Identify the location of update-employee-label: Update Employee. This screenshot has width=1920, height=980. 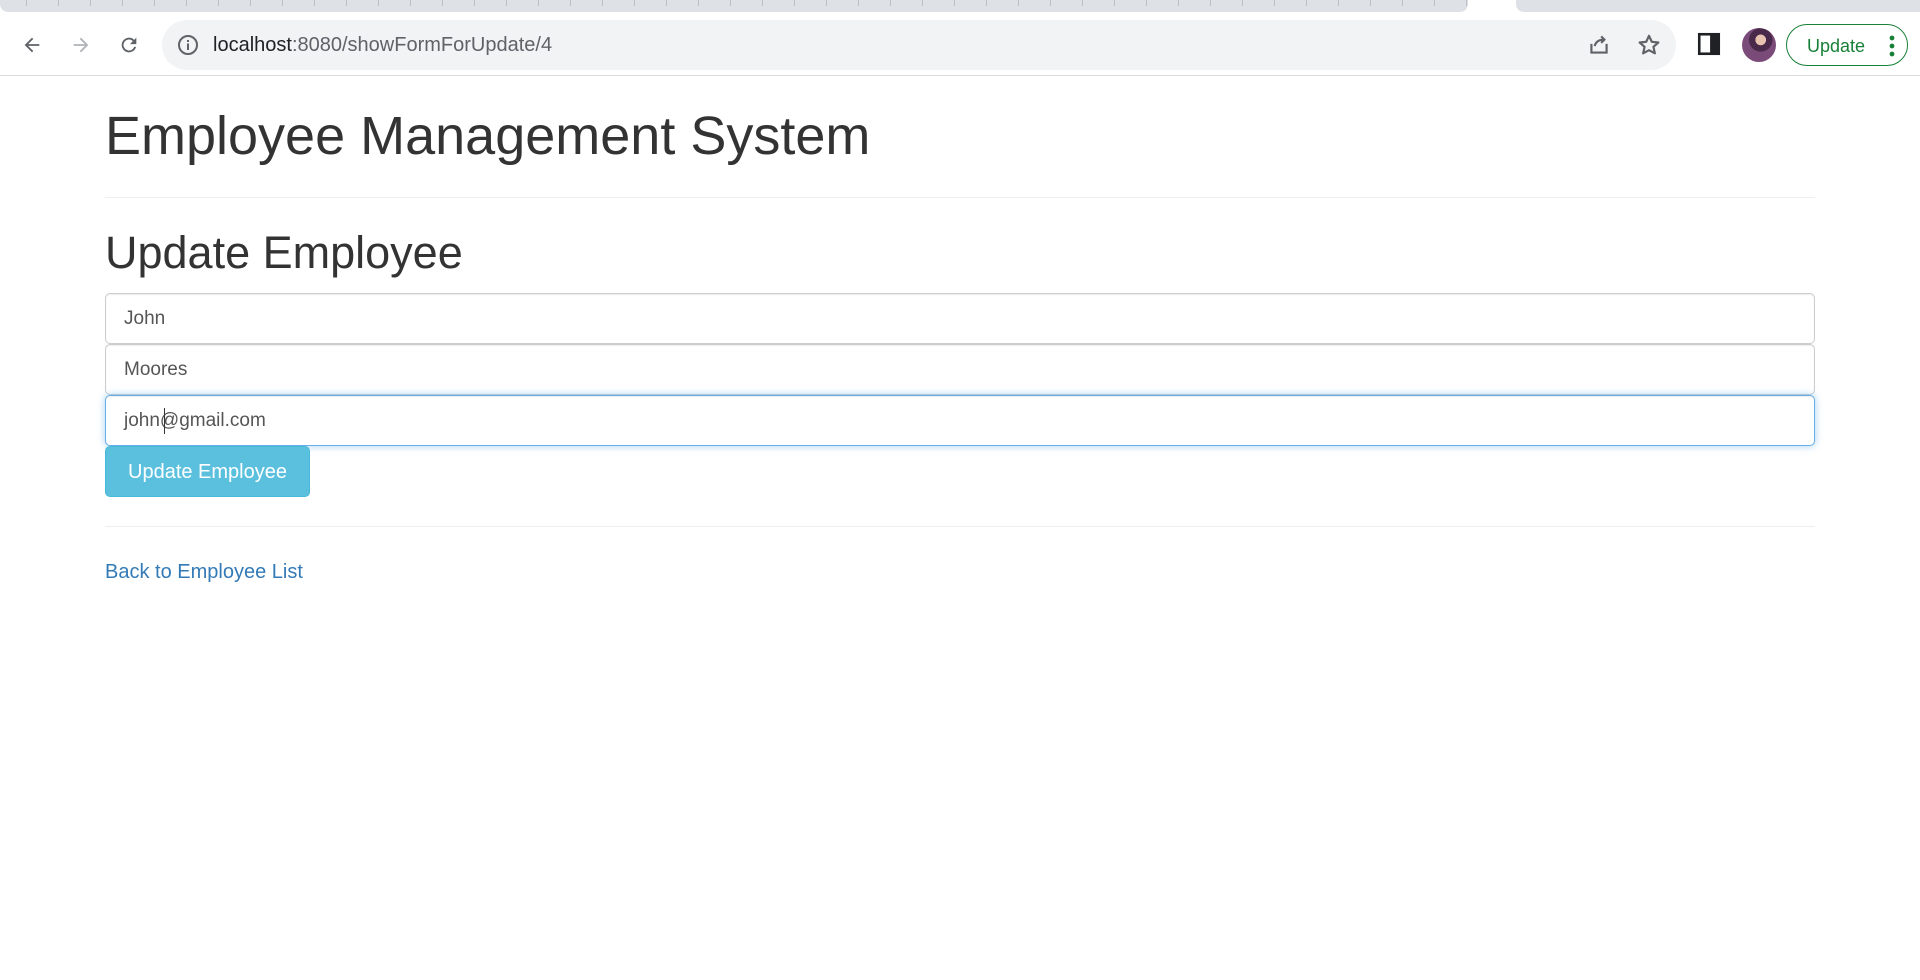
(207, 472).